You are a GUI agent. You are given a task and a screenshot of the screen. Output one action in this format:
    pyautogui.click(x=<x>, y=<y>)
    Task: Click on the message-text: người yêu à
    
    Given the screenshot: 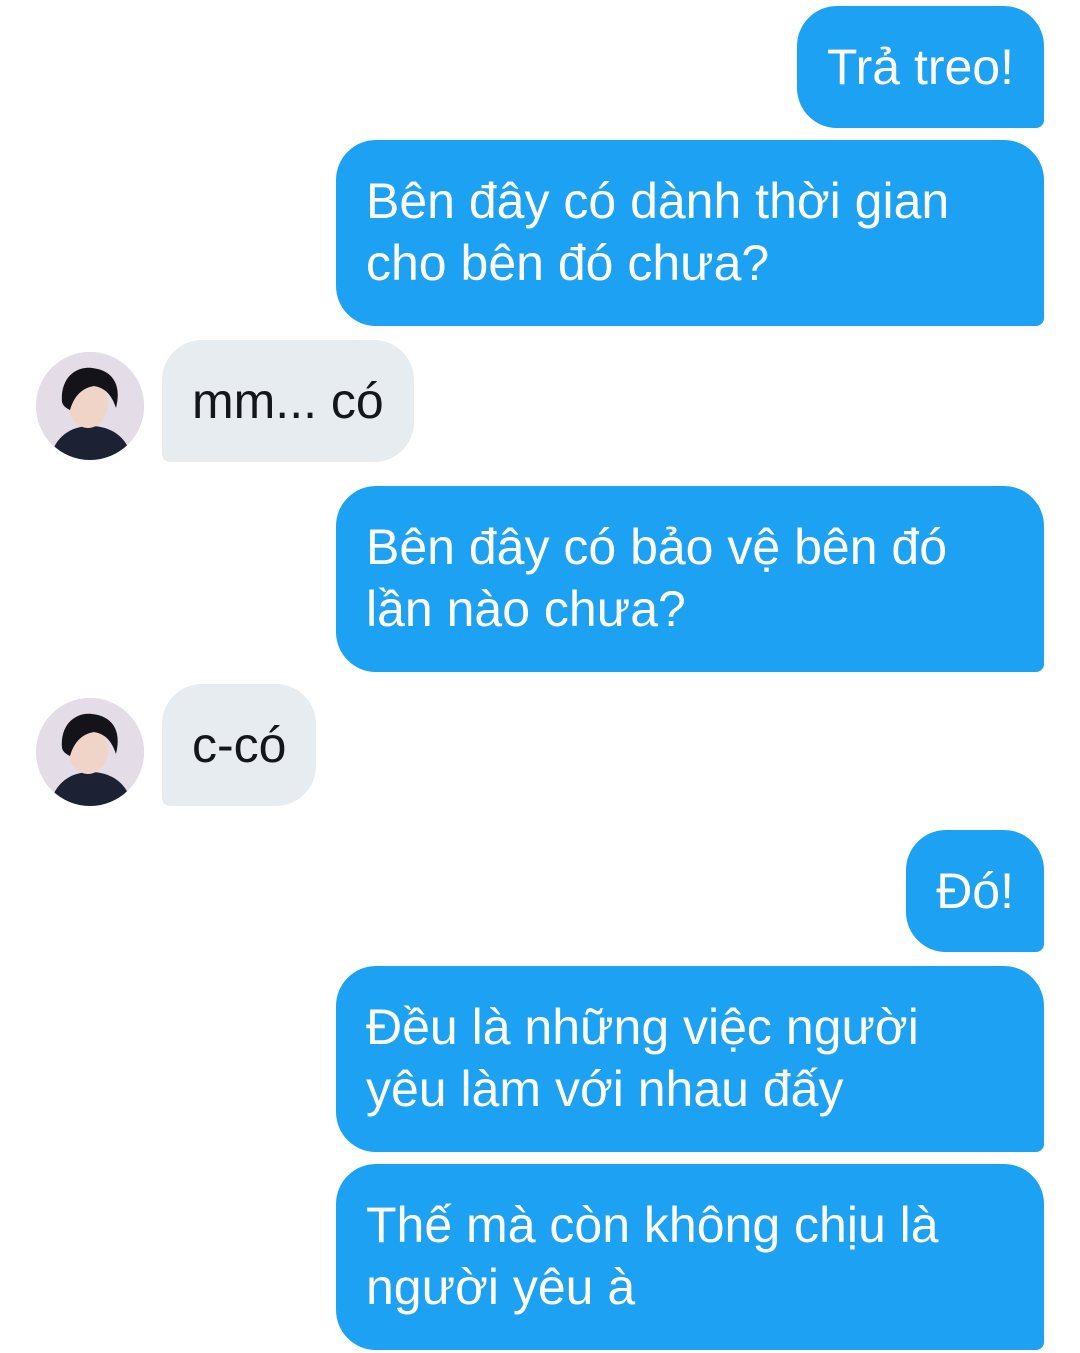 What is the action you would take?
    pyautogui.click(x=501, y=1287)
    